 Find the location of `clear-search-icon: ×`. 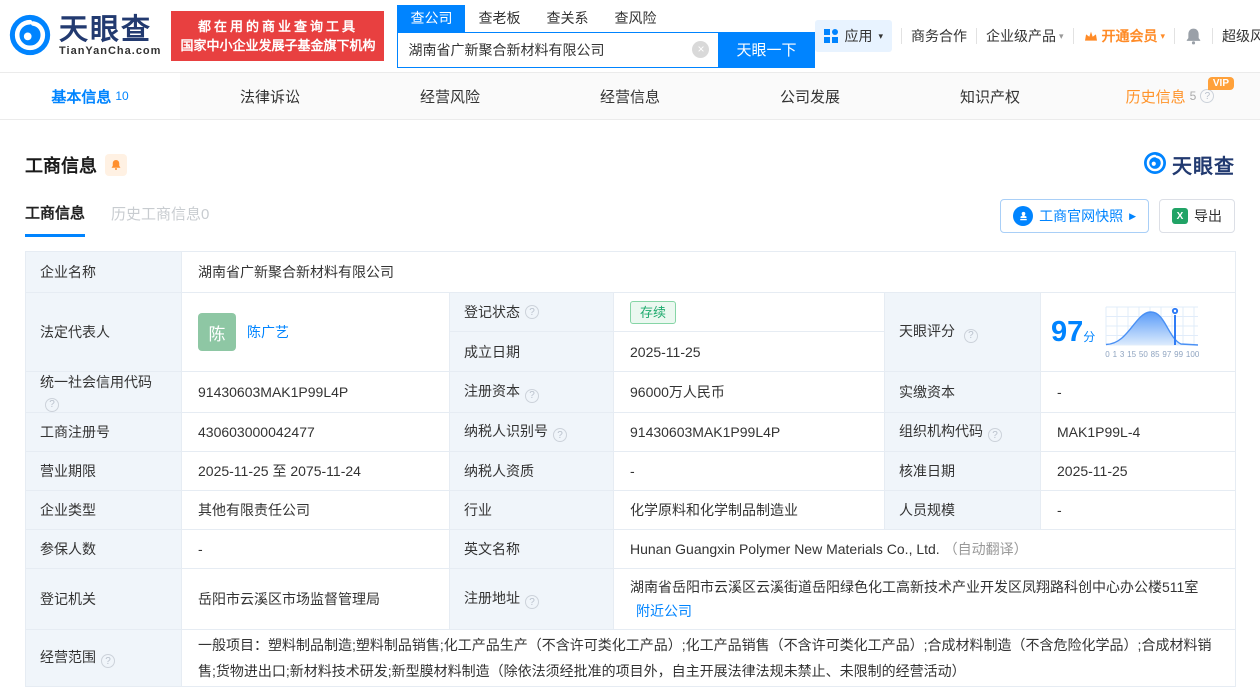

clear-search-icon: × is located at coordinates (701, 49).